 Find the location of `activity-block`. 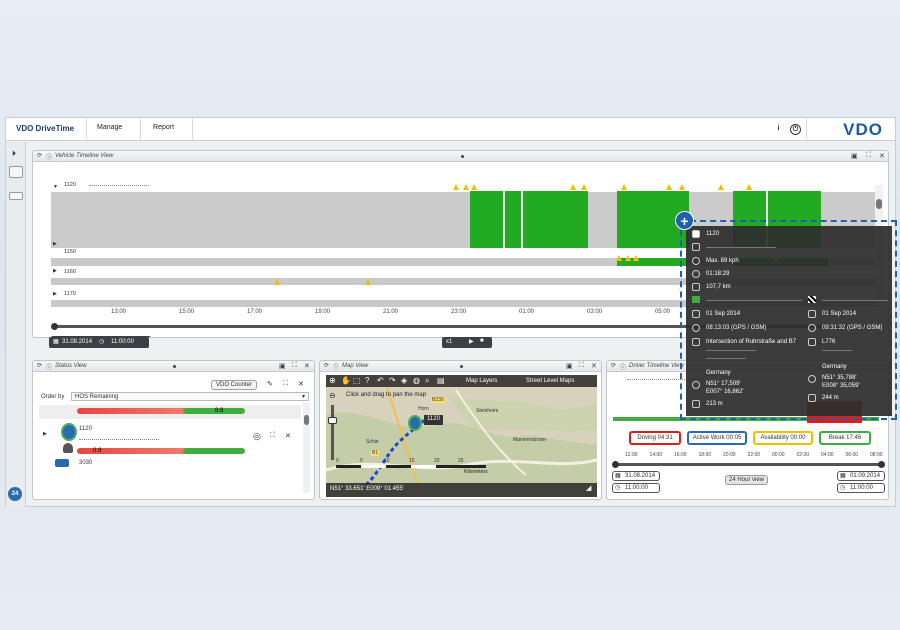

activity-block is located at coordinates (529, 219).